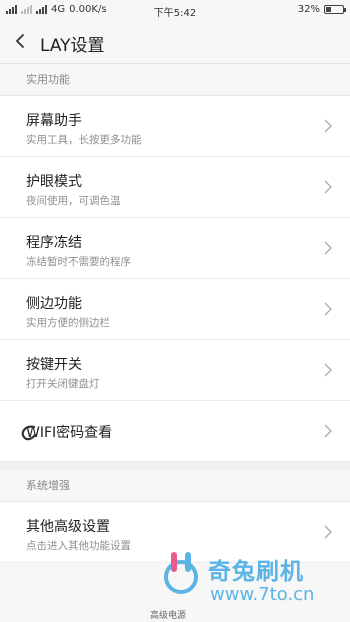 This screenshot has width=350, height=622. I want to click on status-bar: 4G 0.00K/s 下午5:42 32%, so click(175, 10).